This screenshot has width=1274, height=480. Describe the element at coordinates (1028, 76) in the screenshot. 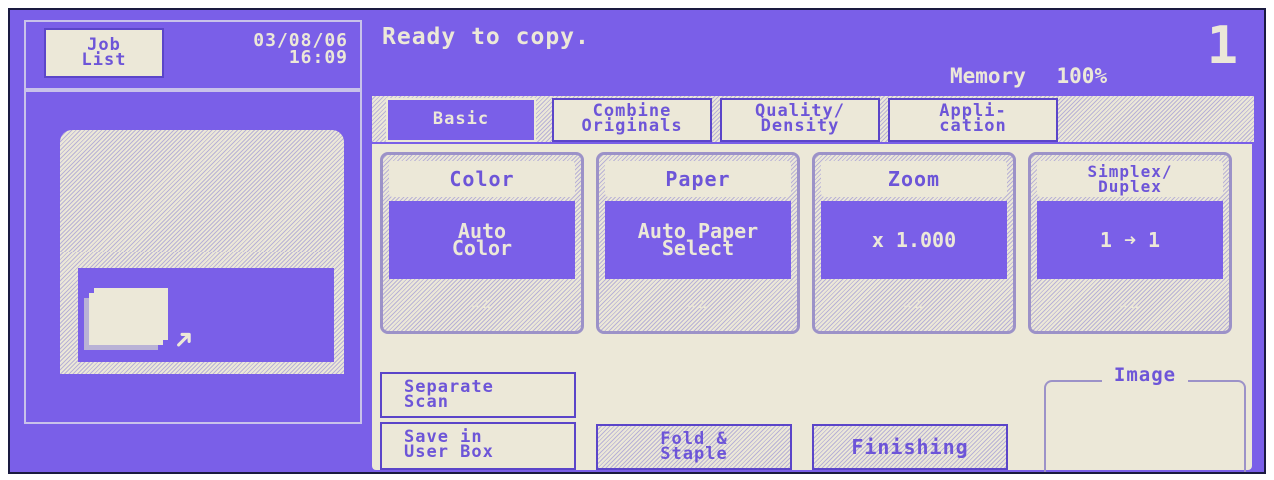

I see `memory-indicator: Memory 100%` at that location.